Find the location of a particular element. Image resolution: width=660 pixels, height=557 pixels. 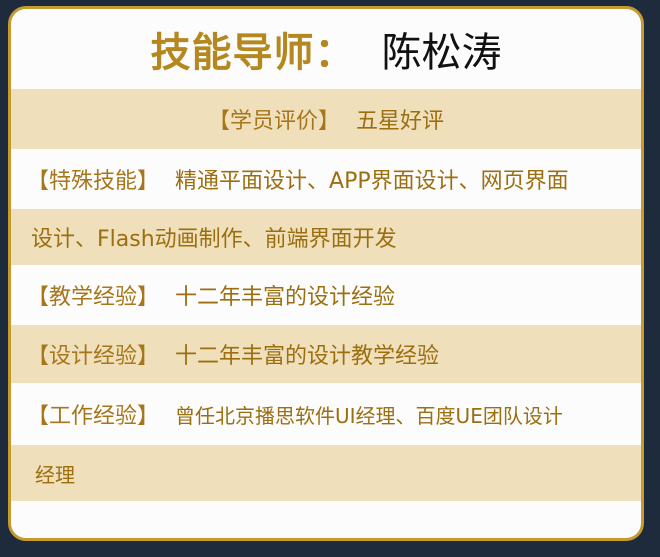

work-row-continued: 经理 is located at coordinates (326, 473).